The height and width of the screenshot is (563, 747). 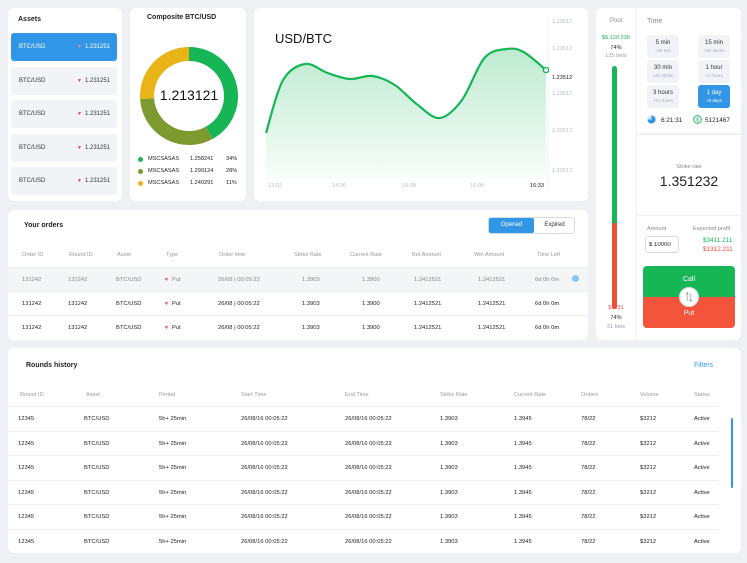 I want to click on pool-top-bets: 135 bets, so click(x=616, y=56).